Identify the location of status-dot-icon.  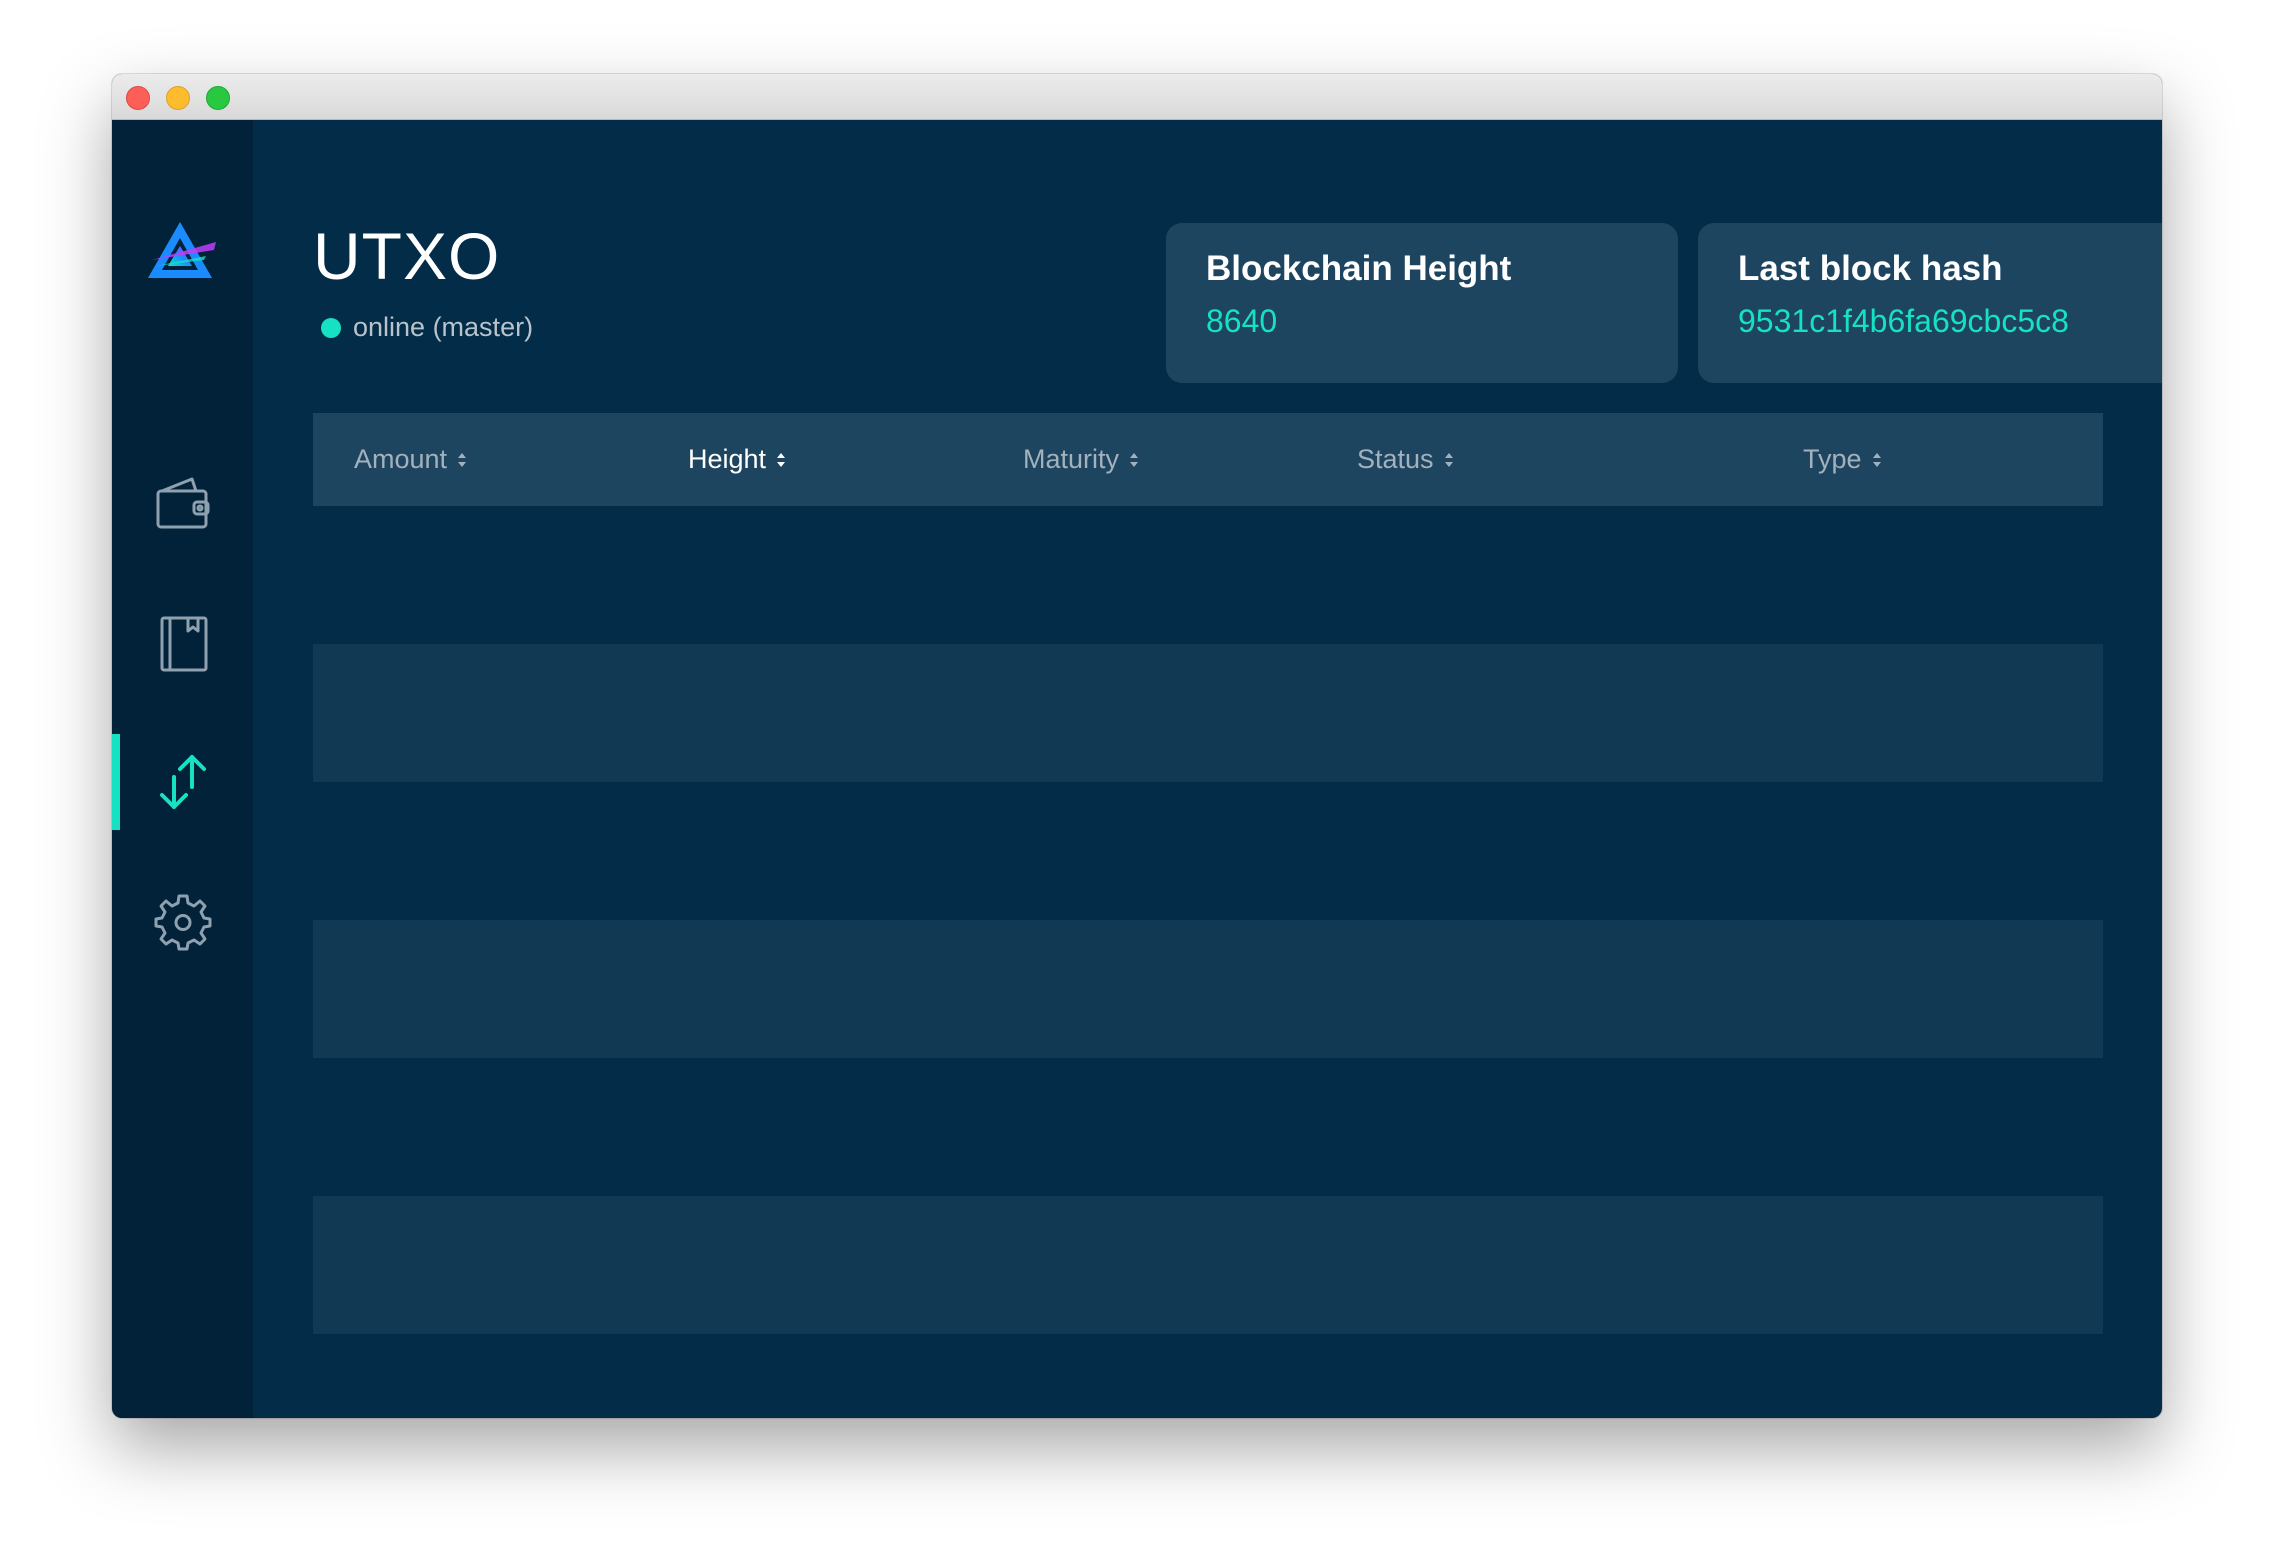
(331, 327).